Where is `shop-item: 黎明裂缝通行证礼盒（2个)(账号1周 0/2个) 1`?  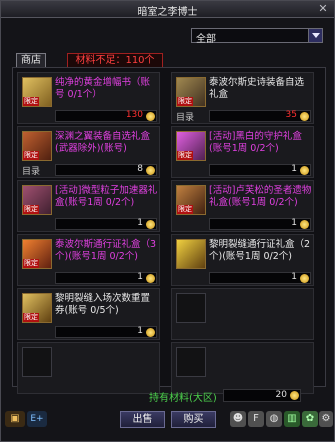 shop-item: 黎明裂缝通行证礼盒（2个)(账号1周 0/2个) 1 is located at coordinates (242, 260).